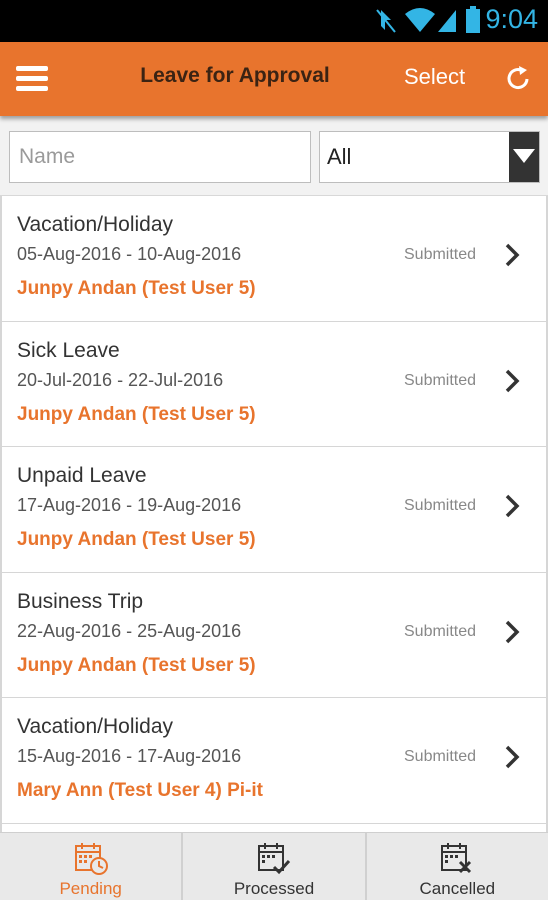  I want to click on app-toolbar: Leave for Approval Select, so click(274, 79).